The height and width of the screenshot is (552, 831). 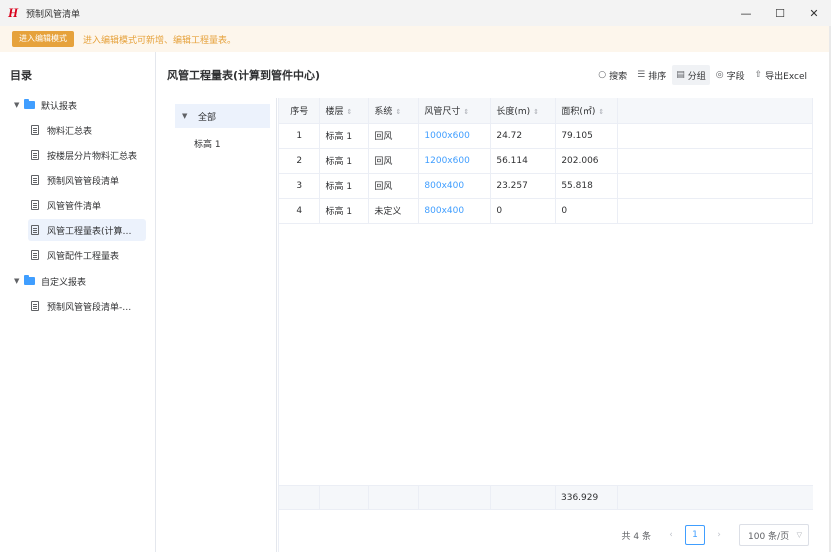 I want to click on group-item-all: ▼ 全部, so click(x=222, y=116).